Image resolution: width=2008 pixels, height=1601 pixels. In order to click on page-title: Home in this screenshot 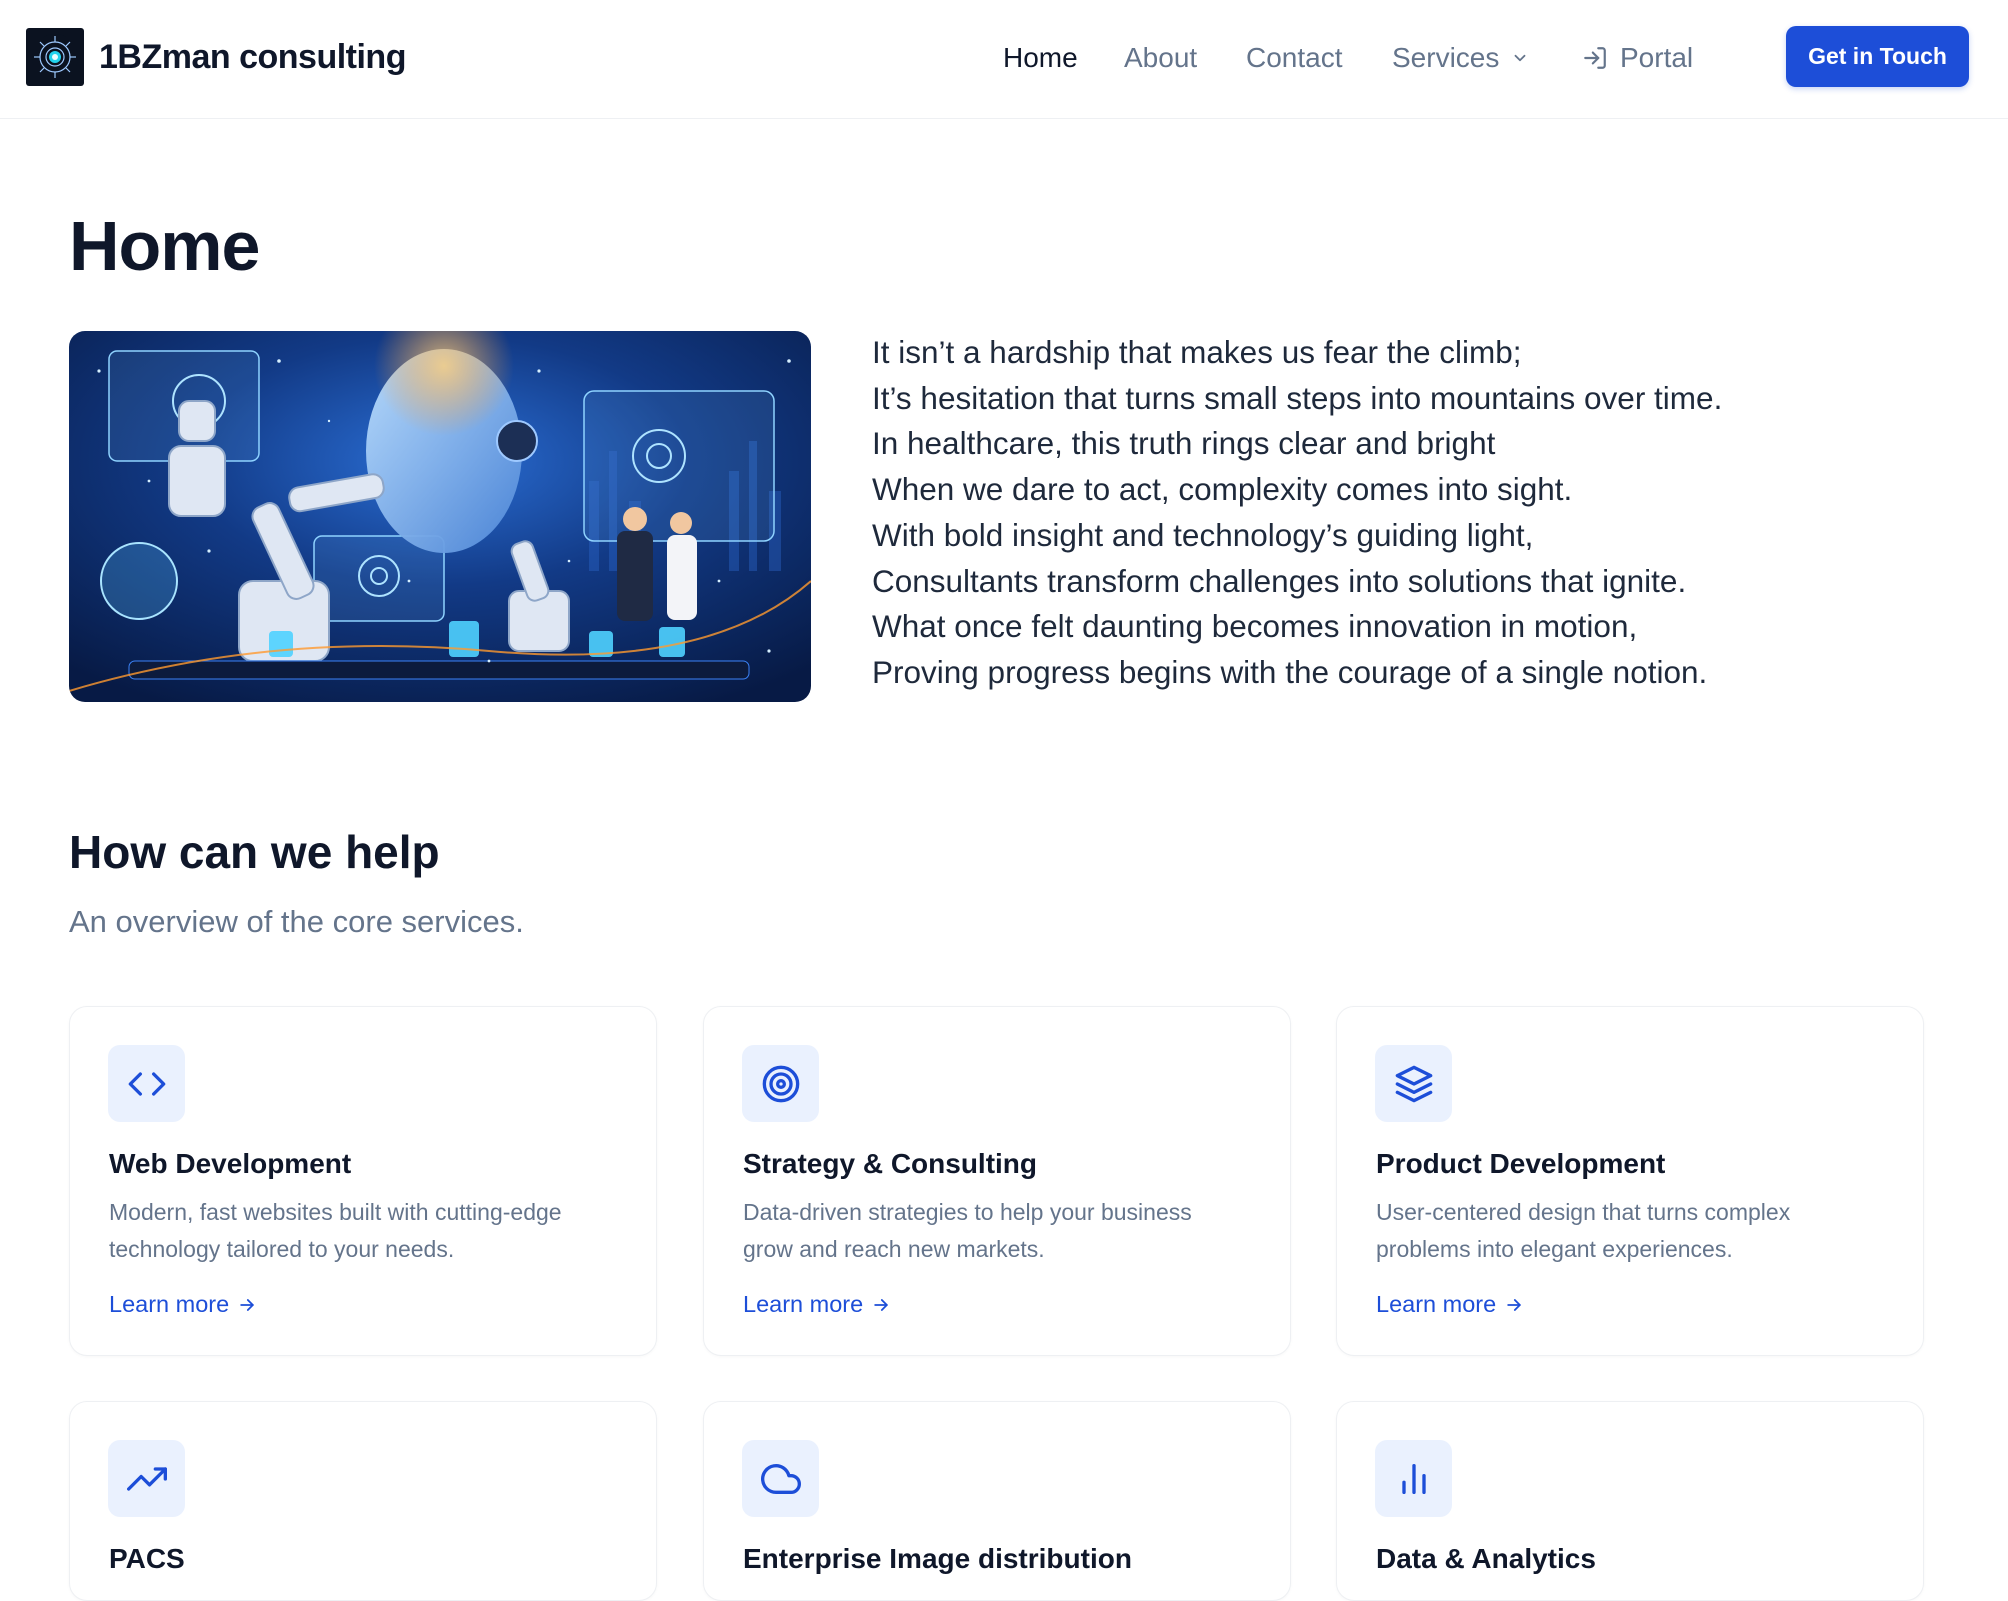, I will do `click(164, 246)`.